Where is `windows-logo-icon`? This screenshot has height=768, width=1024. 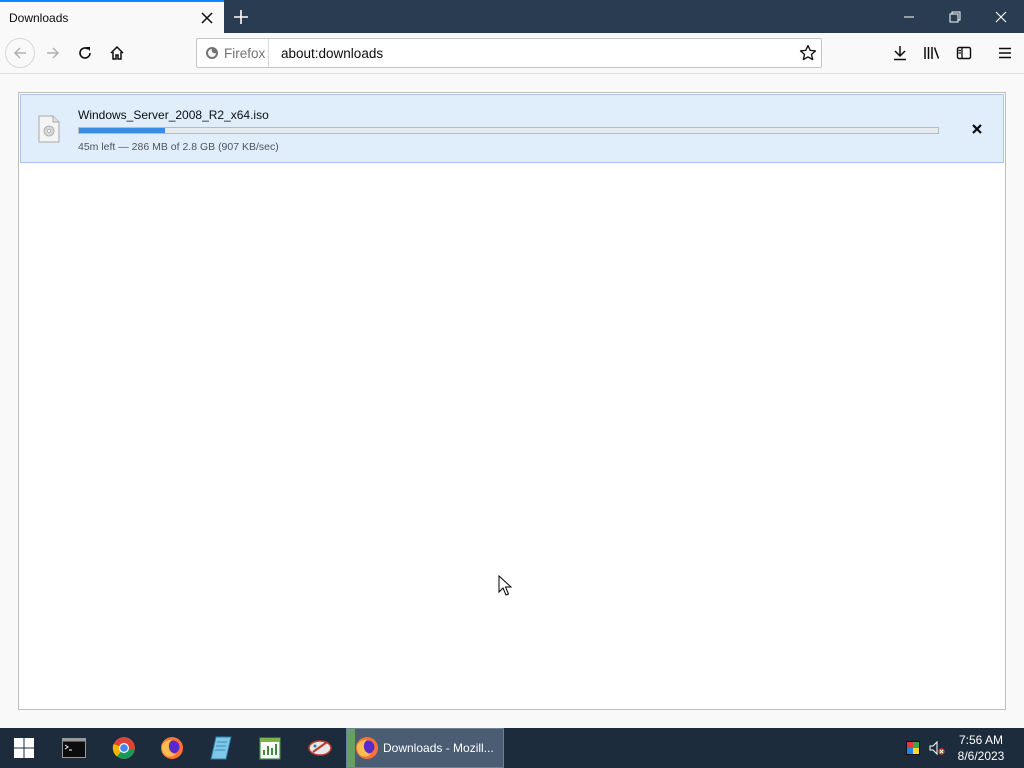
windows-logo-icon is located at coordinates (24, 748).